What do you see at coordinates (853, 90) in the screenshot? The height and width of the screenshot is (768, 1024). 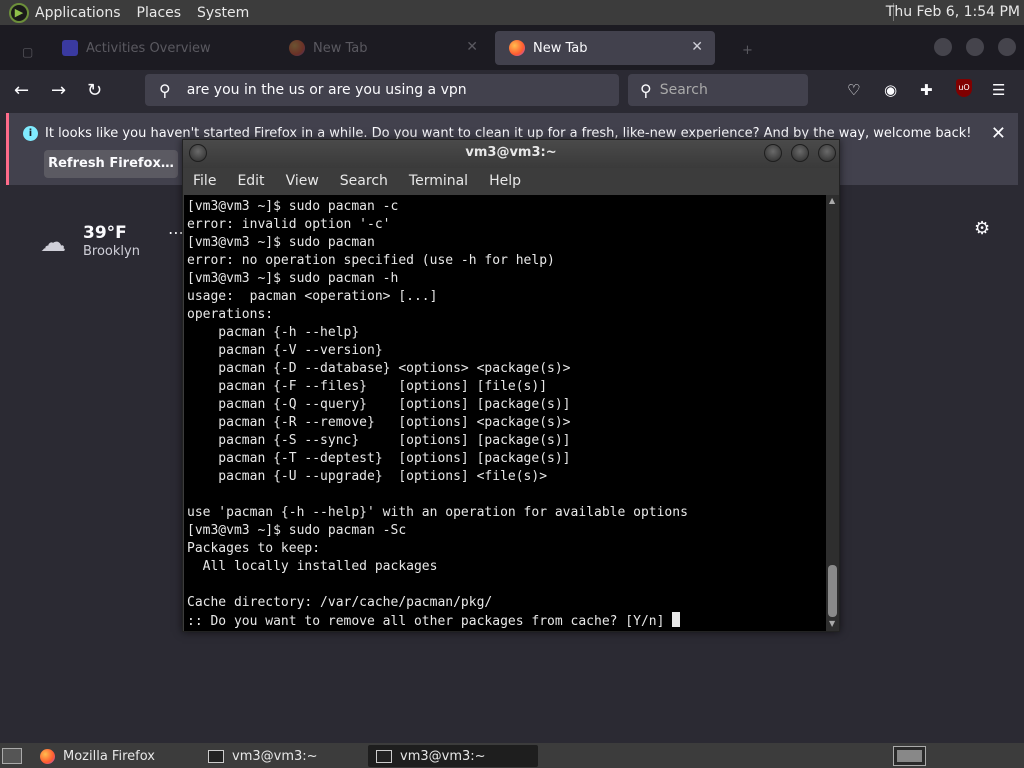 I see `pocket-icon: ♡` at bounding box center [853, 90].